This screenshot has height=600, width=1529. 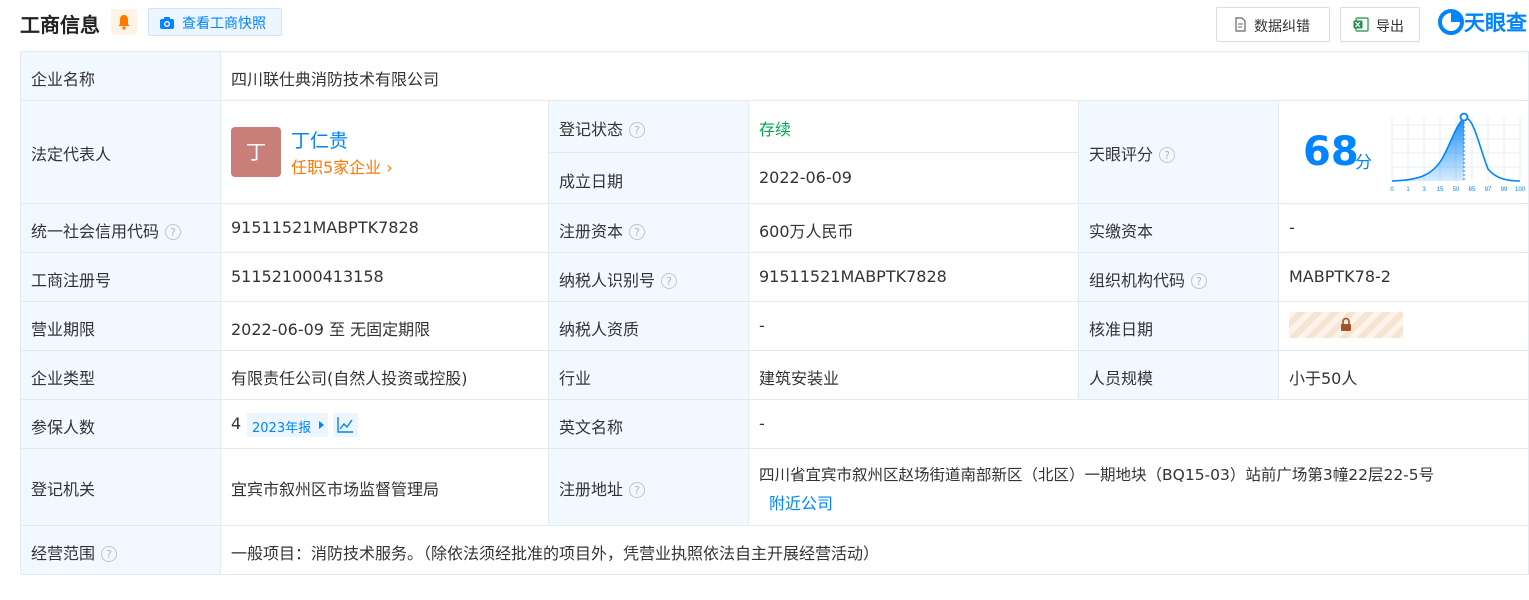 I want to click on status-label-cell: 登记状态?, so click(x=649, y=127).